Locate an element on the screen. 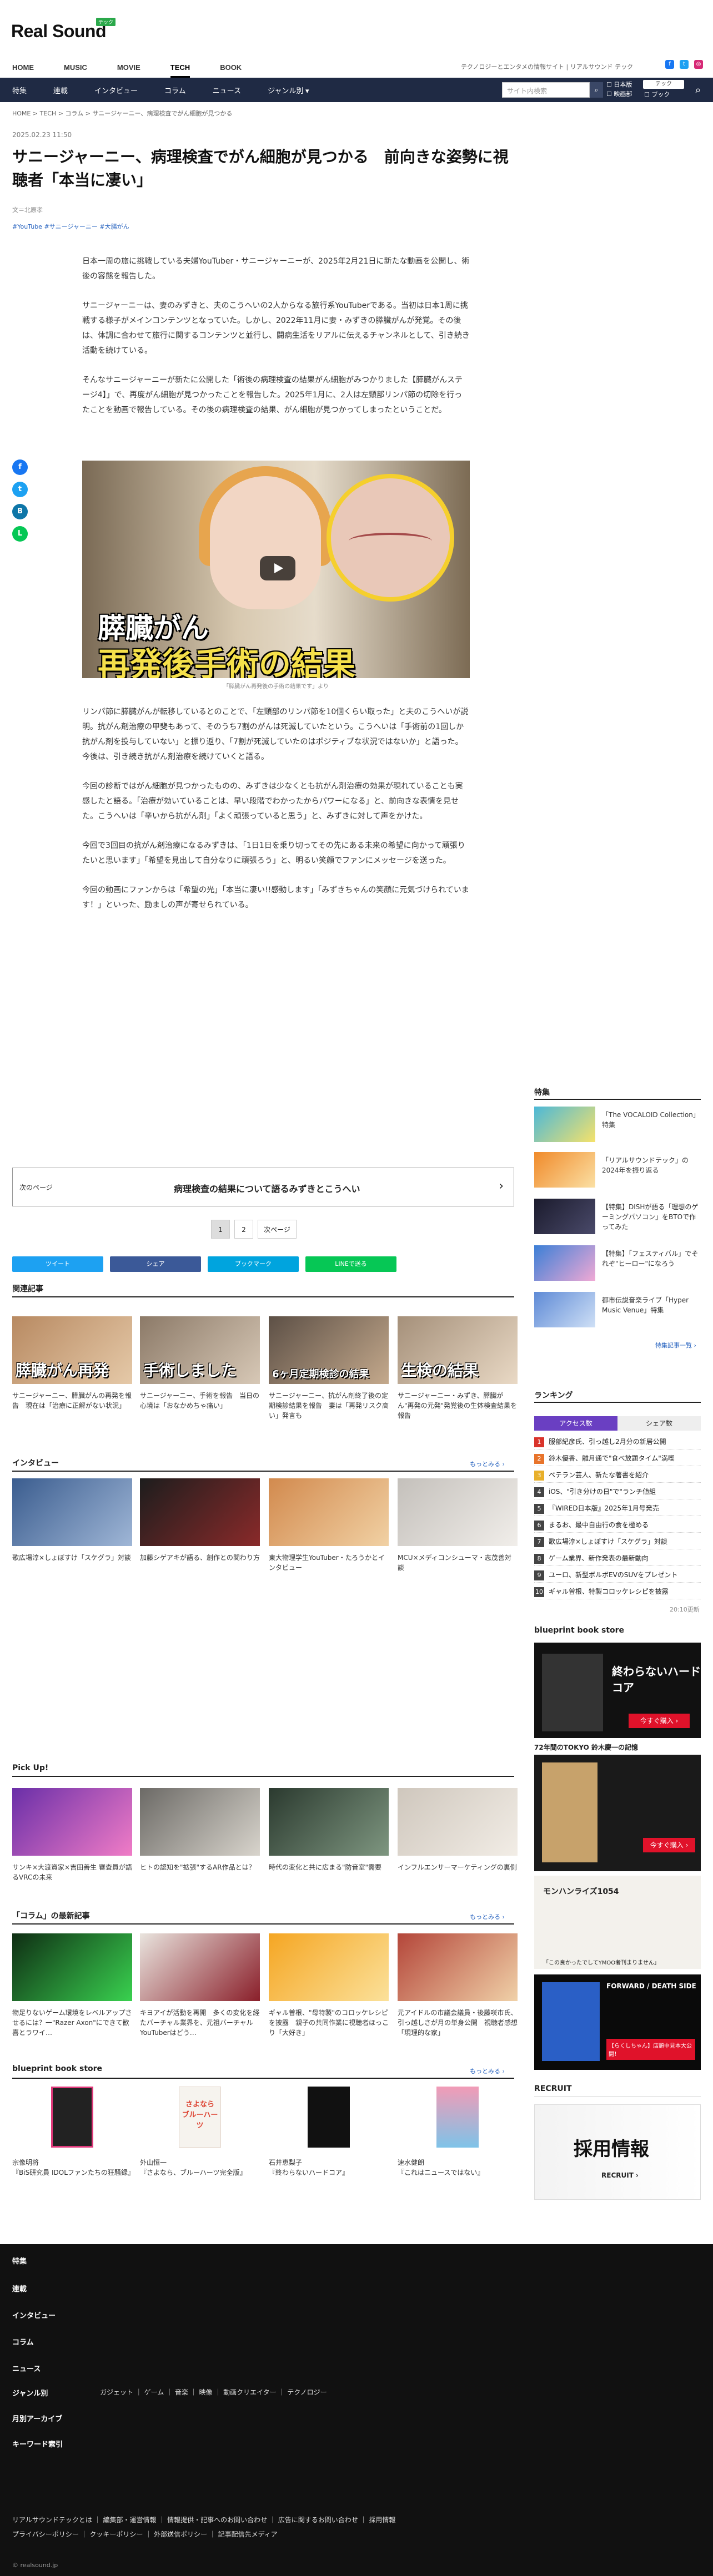  subnav-genre: ジャンル別 ▾ is located at coordinates (288, 90).